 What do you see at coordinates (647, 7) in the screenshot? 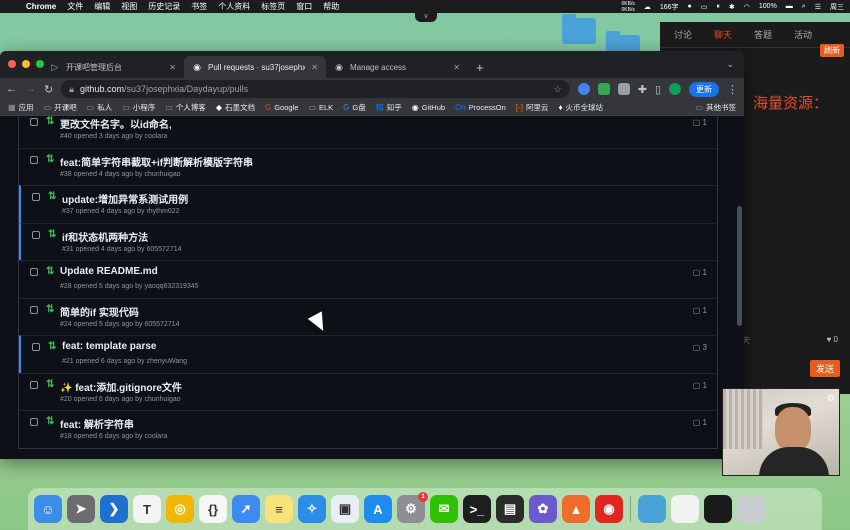
I see `cloud-icon: ☁` at bounding box center [647, 7].